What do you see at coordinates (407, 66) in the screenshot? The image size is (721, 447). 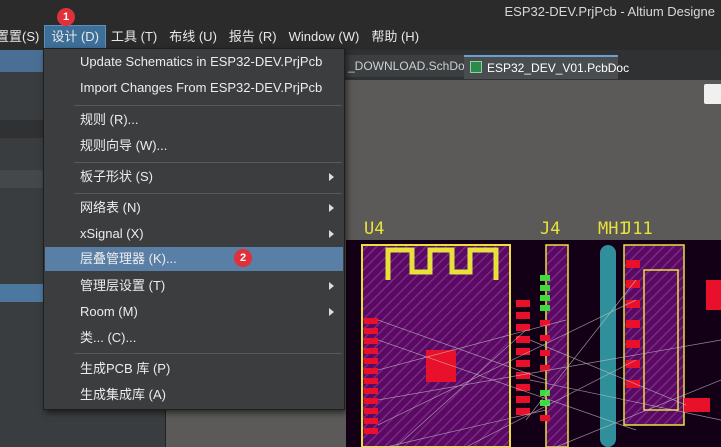 I see `tab-label: _DOWNLOAD.SchDoc` at bounding box center [407, 66].